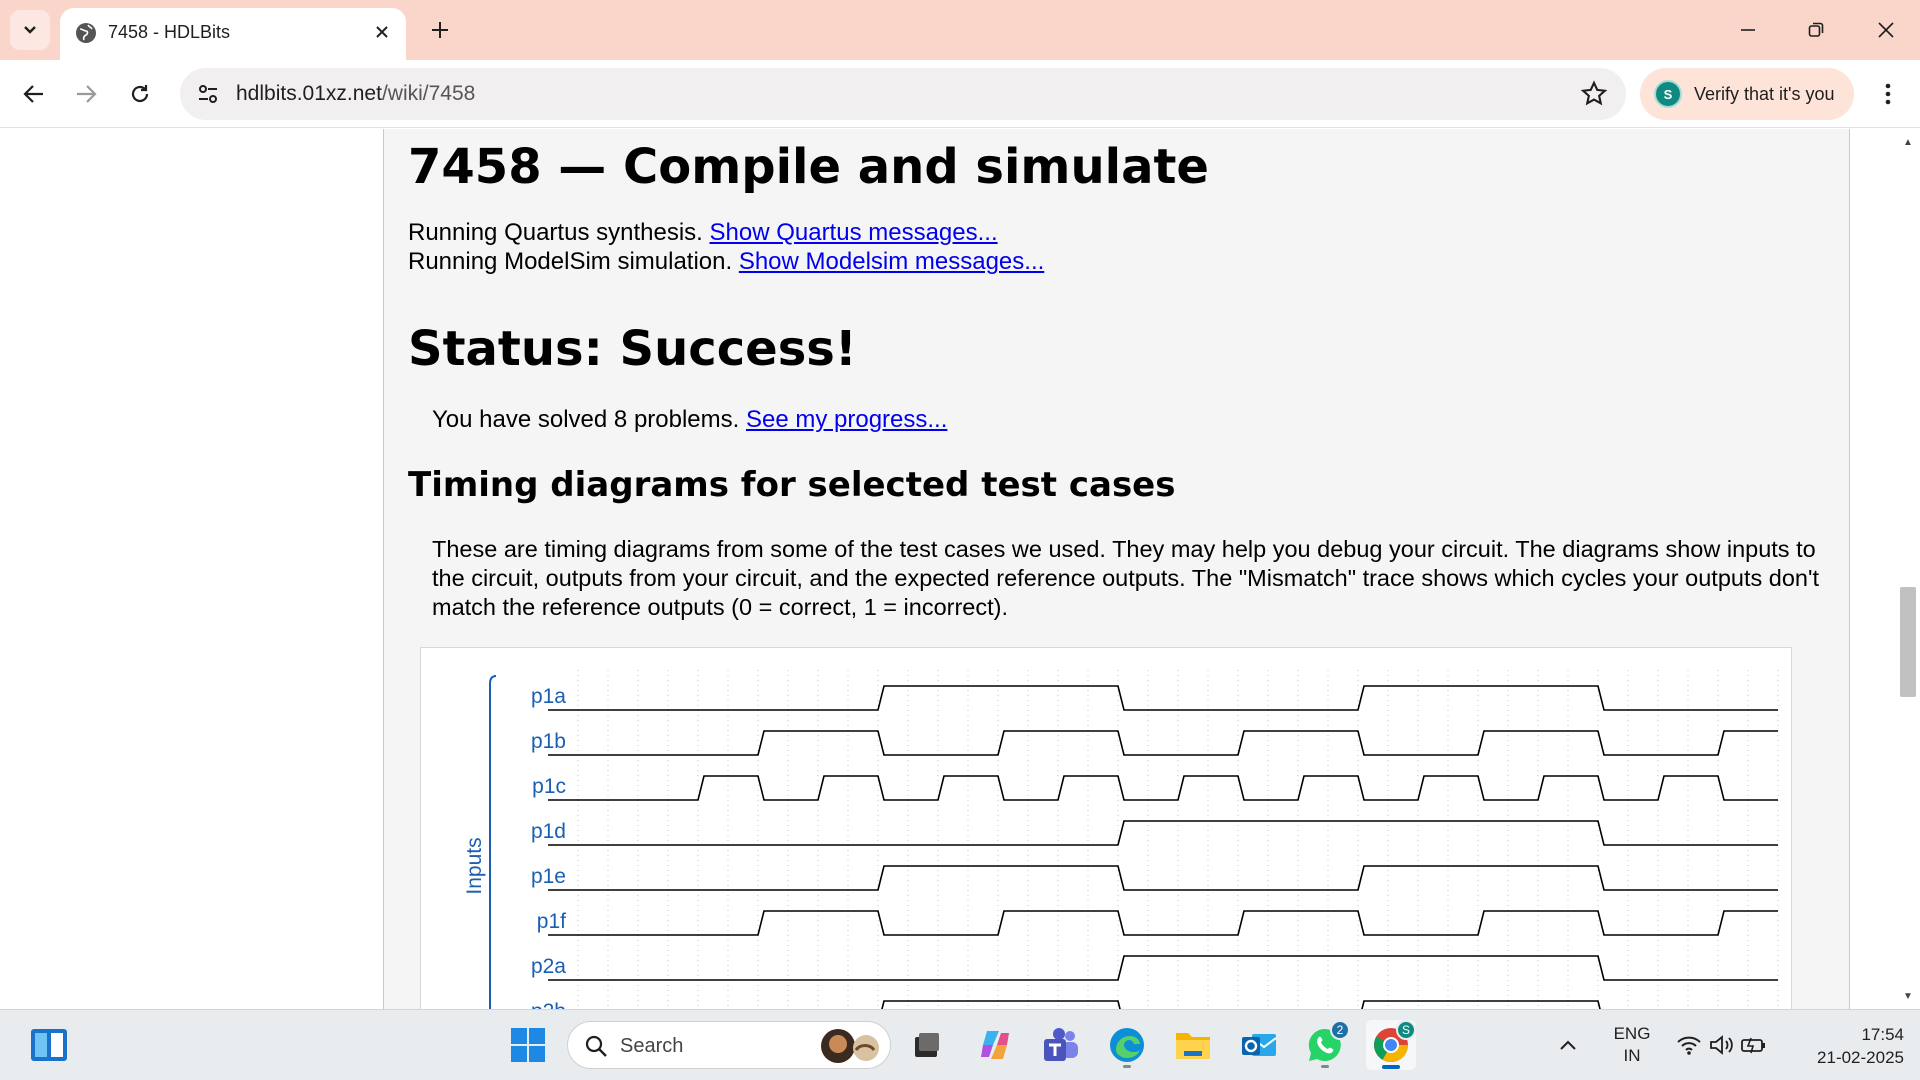 This screenshot has width=1920, height=1080. What do you see at coordinates (808, 167) in the screenshot?
I see `page-title: 7458 — Compile and simulate` at bounding box center [808, 167].